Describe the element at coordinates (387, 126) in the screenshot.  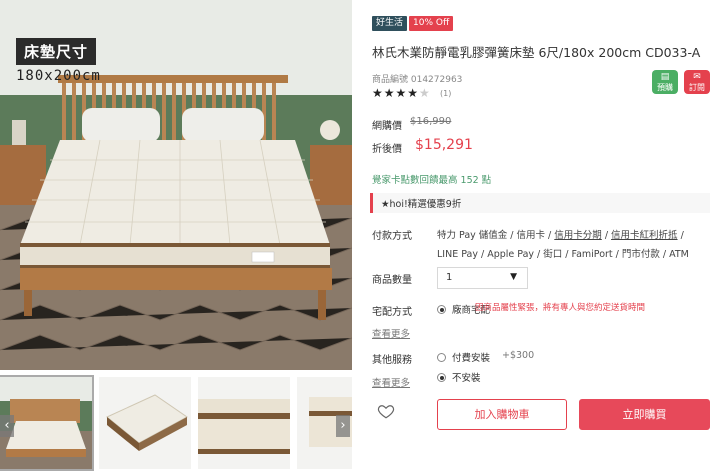
I see `original-price-label: 網購價` at that location.